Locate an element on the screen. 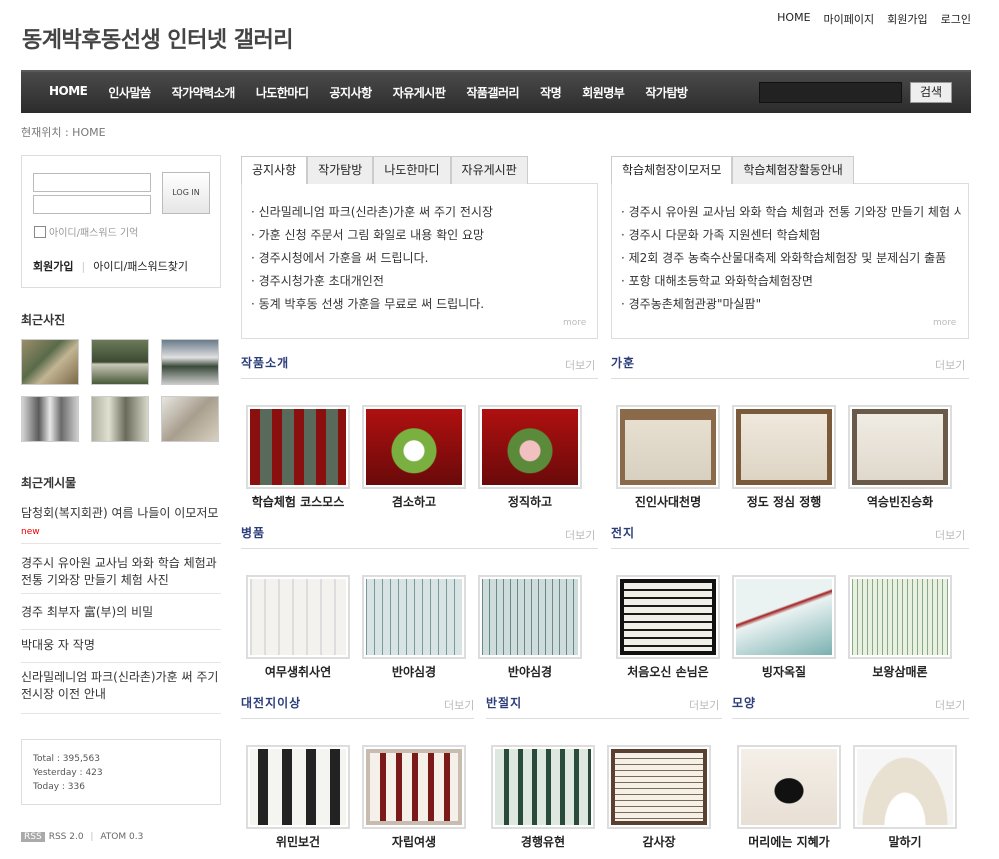 The image size is (999, 859). top-link-mypage: 마이페이지 is located at coordinates (849, 19).